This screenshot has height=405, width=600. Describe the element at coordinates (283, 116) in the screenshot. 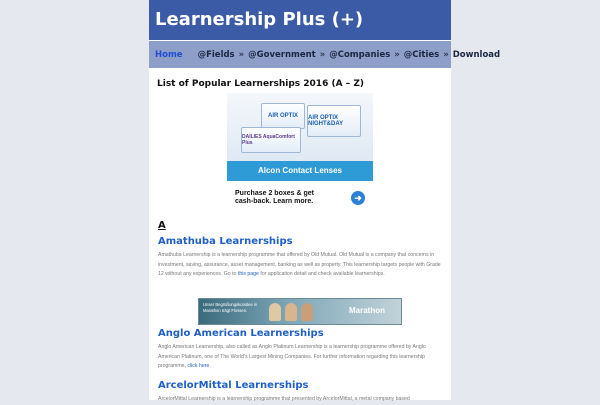

I see `ad-product-box: AIR OPTIX` at that location.